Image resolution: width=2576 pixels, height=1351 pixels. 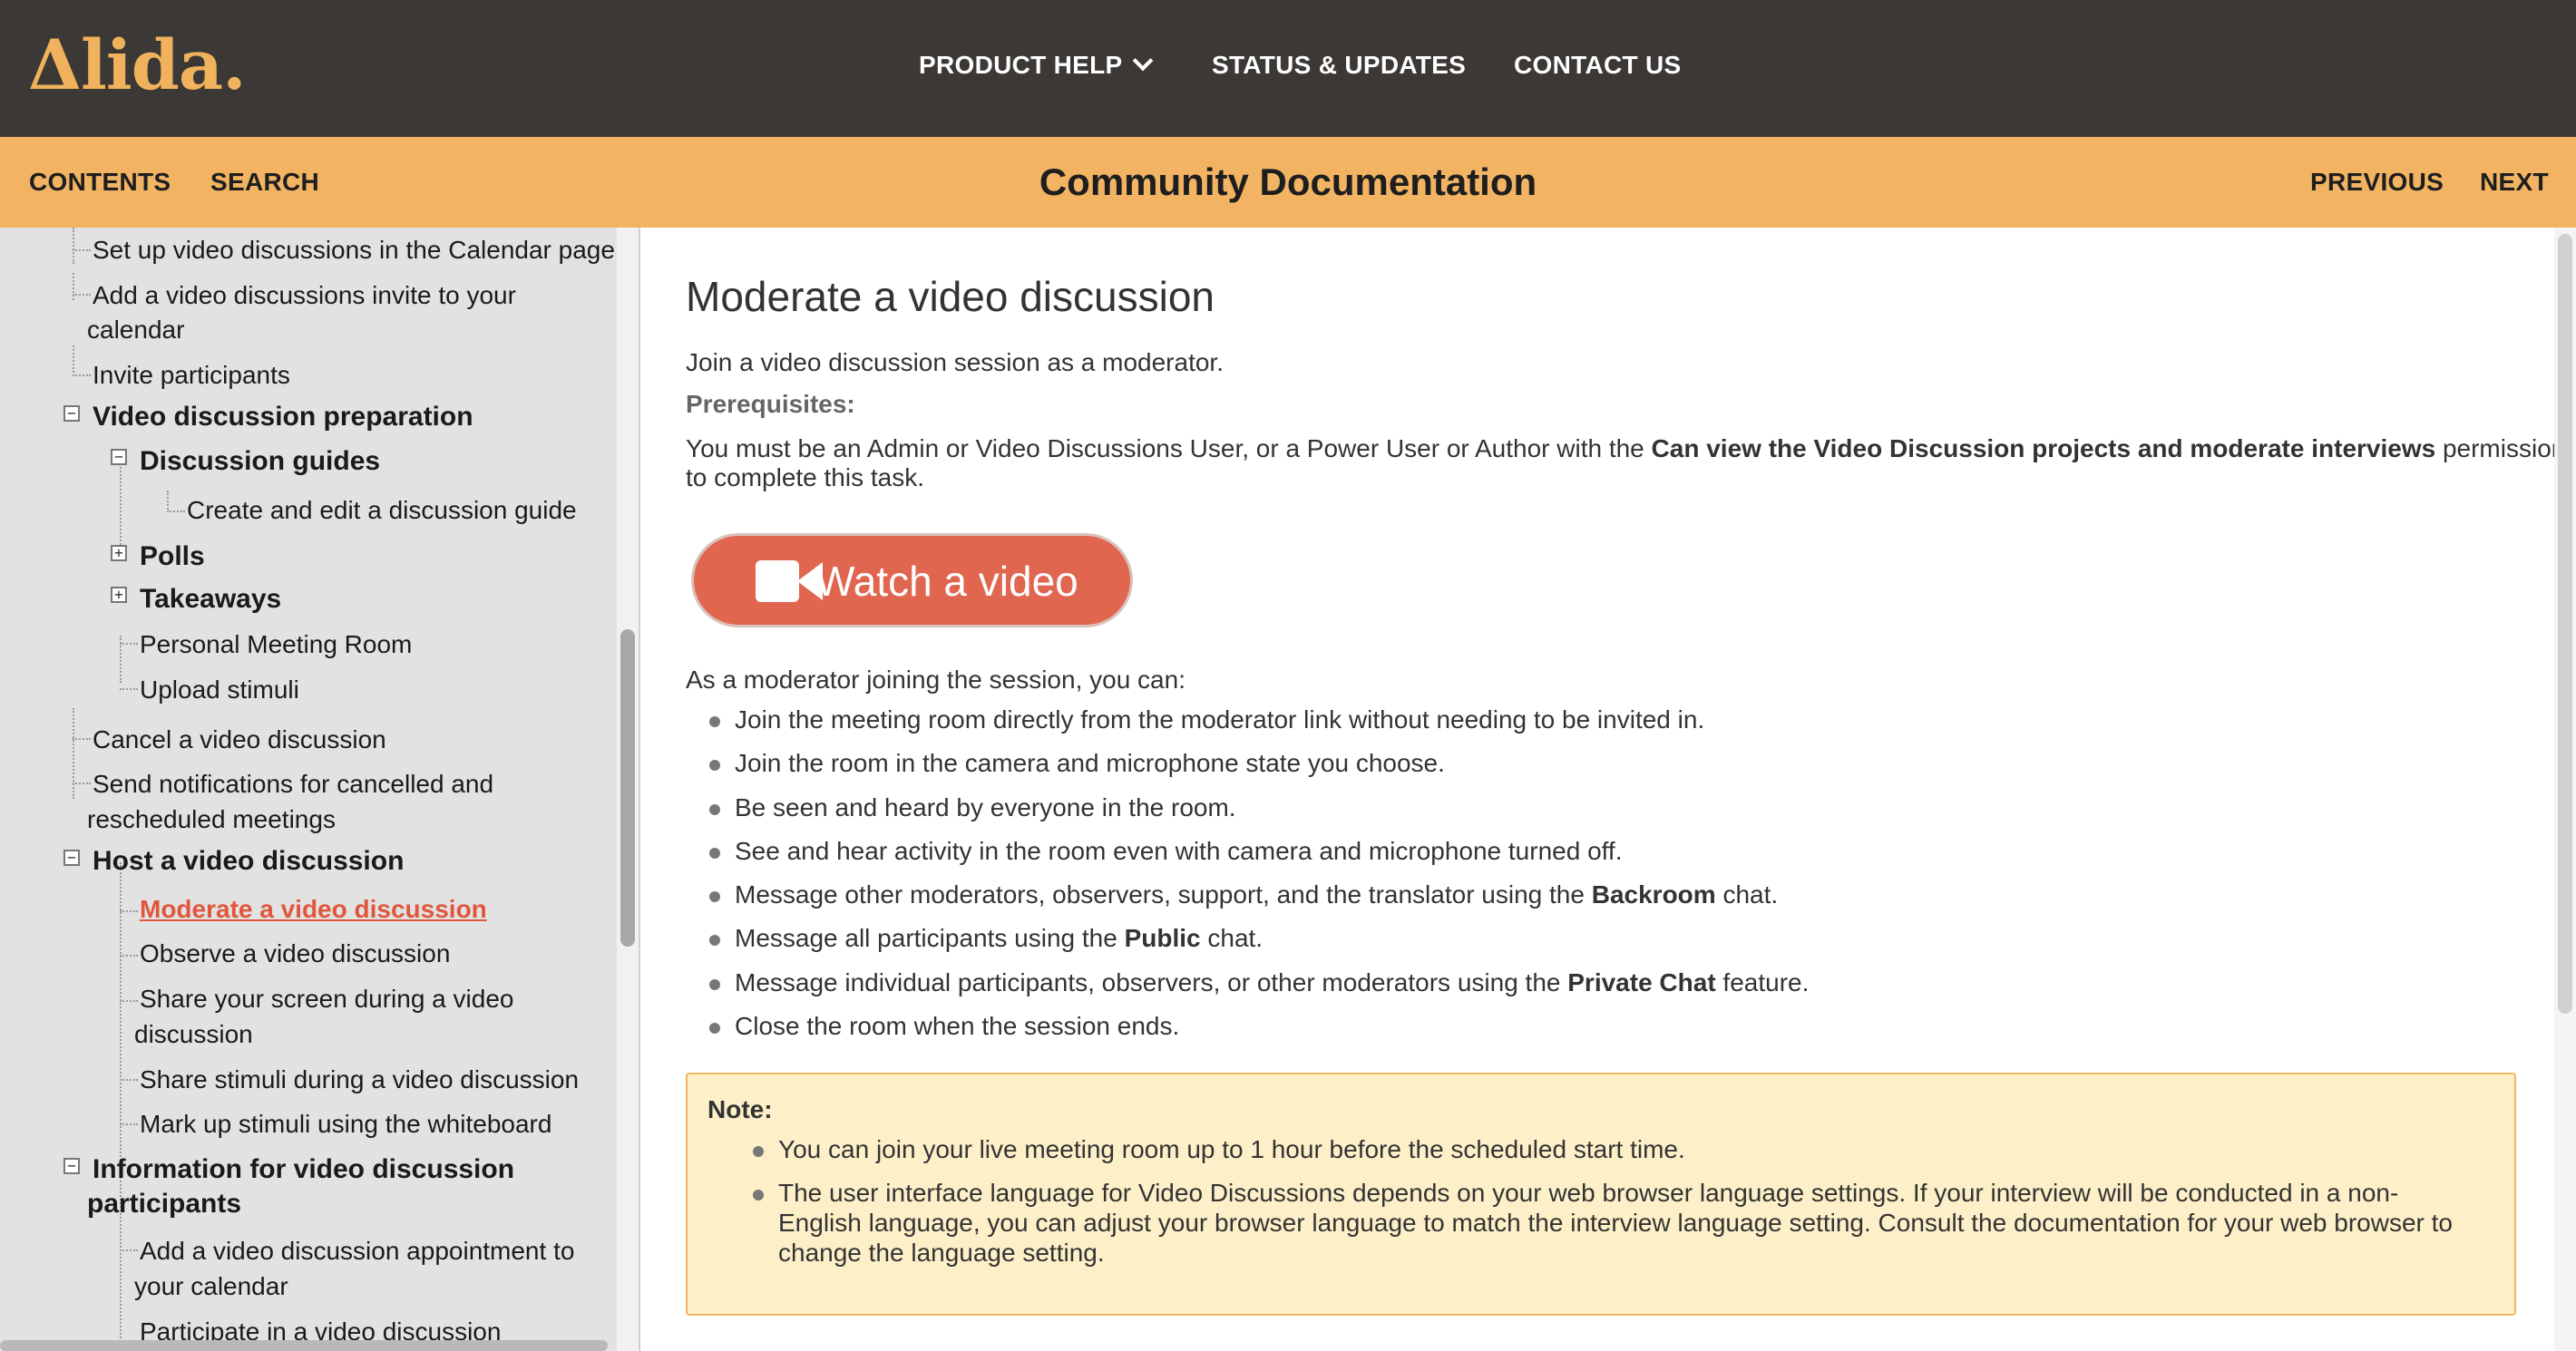 I want to click on toc-item: Observe a video discussion, so click(x=295, y=953).